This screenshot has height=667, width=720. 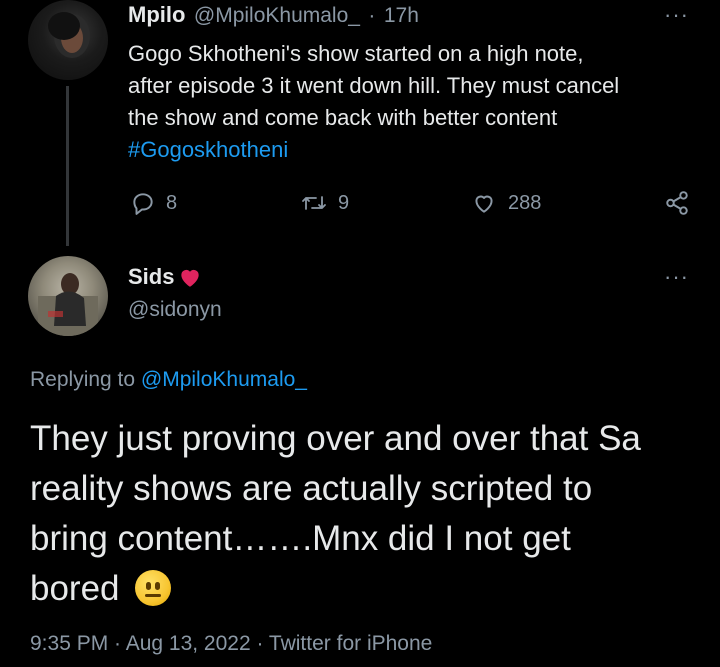 I want to click on share-icon, so click(x=677, y=203).